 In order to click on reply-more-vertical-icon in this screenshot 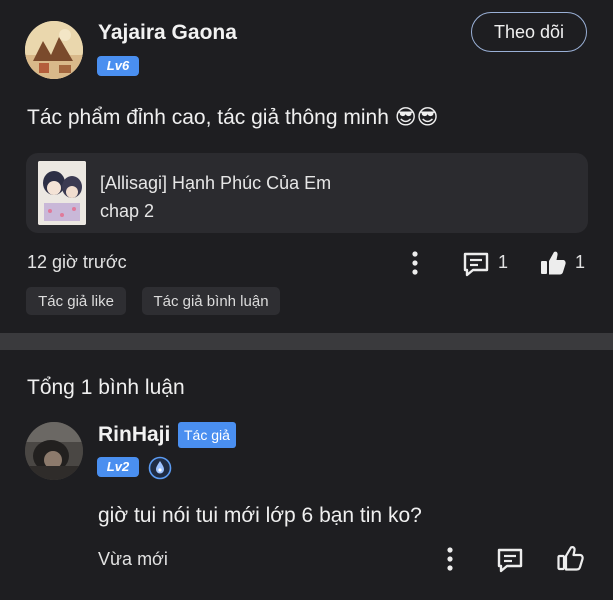, I will do `click(450, 559)`.